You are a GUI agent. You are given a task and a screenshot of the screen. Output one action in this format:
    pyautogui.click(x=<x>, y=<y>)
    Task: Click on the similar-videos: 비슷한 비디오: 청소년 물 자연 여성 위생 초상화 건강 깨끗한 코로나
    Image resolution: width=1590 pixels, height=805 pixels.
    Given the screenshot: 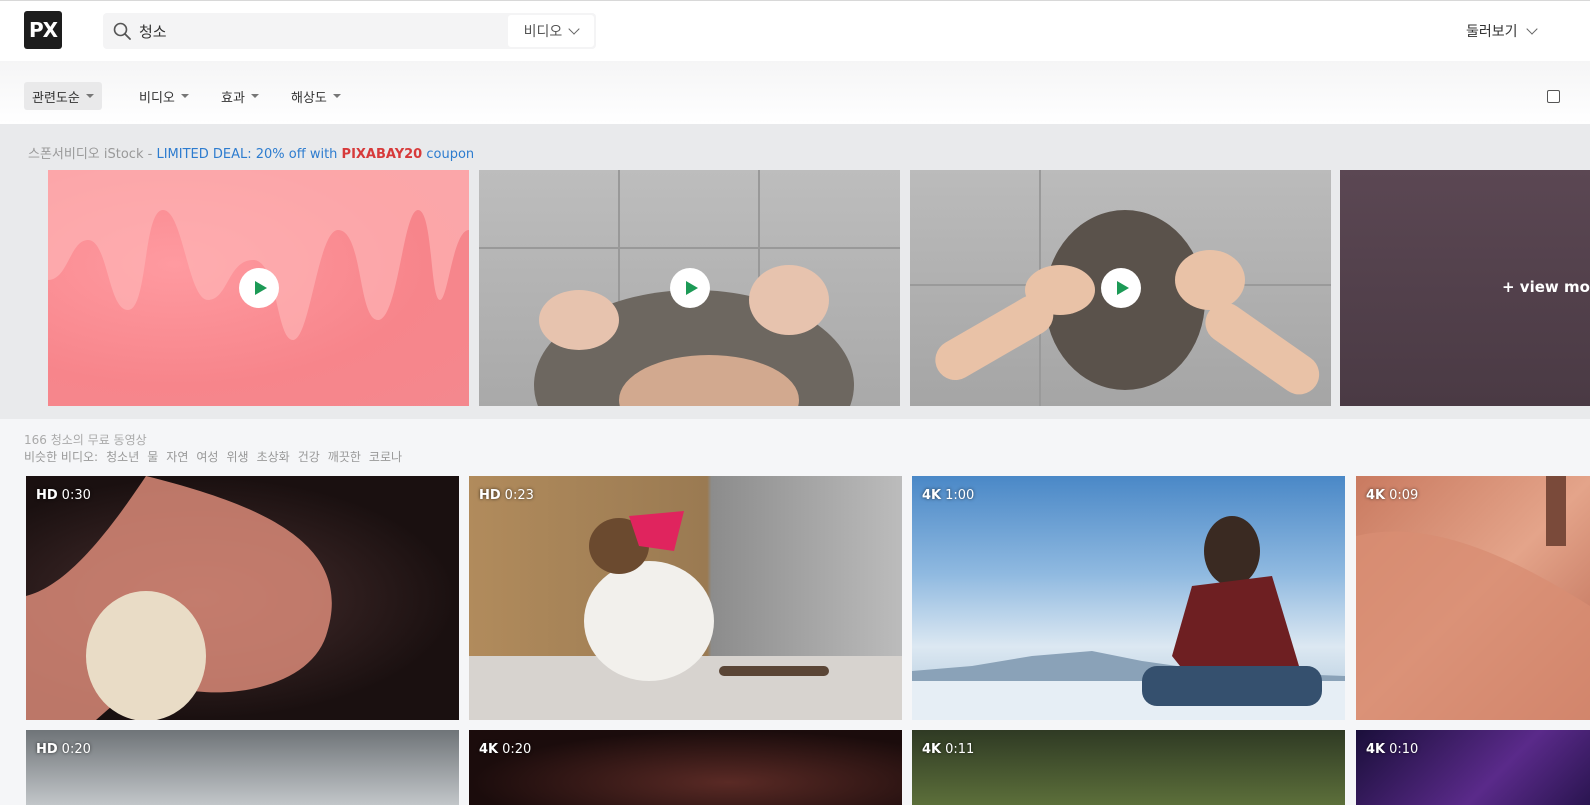 What is the action you would take?
    pyautogui.click(x=213, y=456)
    